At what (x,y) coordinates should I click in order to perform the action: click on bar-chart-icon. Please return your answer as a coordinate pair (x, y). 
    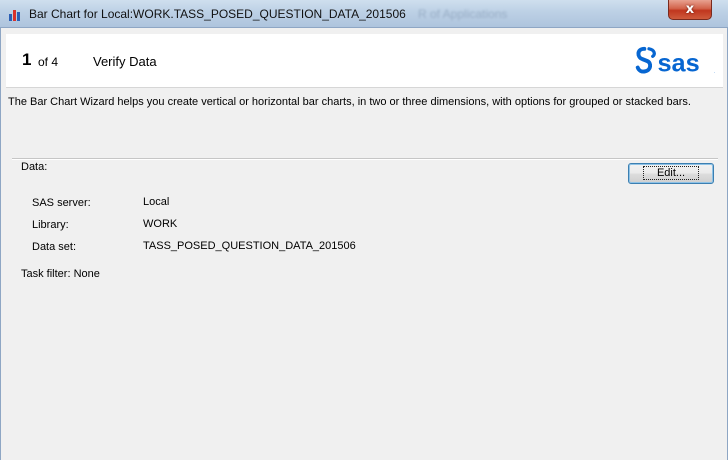
    Looking at the image, I should click on (14, 15).